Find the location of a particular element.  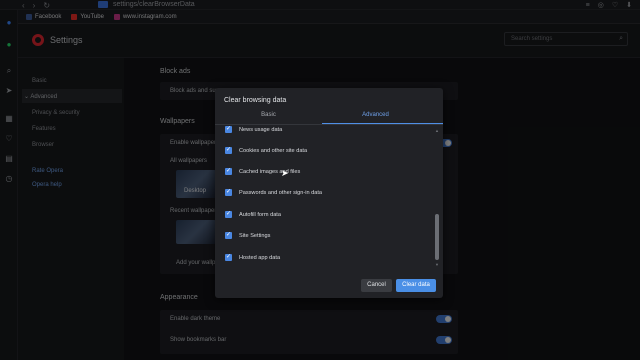

mouse-cursor-icon: ➤ is located at coordinates (285, 173).